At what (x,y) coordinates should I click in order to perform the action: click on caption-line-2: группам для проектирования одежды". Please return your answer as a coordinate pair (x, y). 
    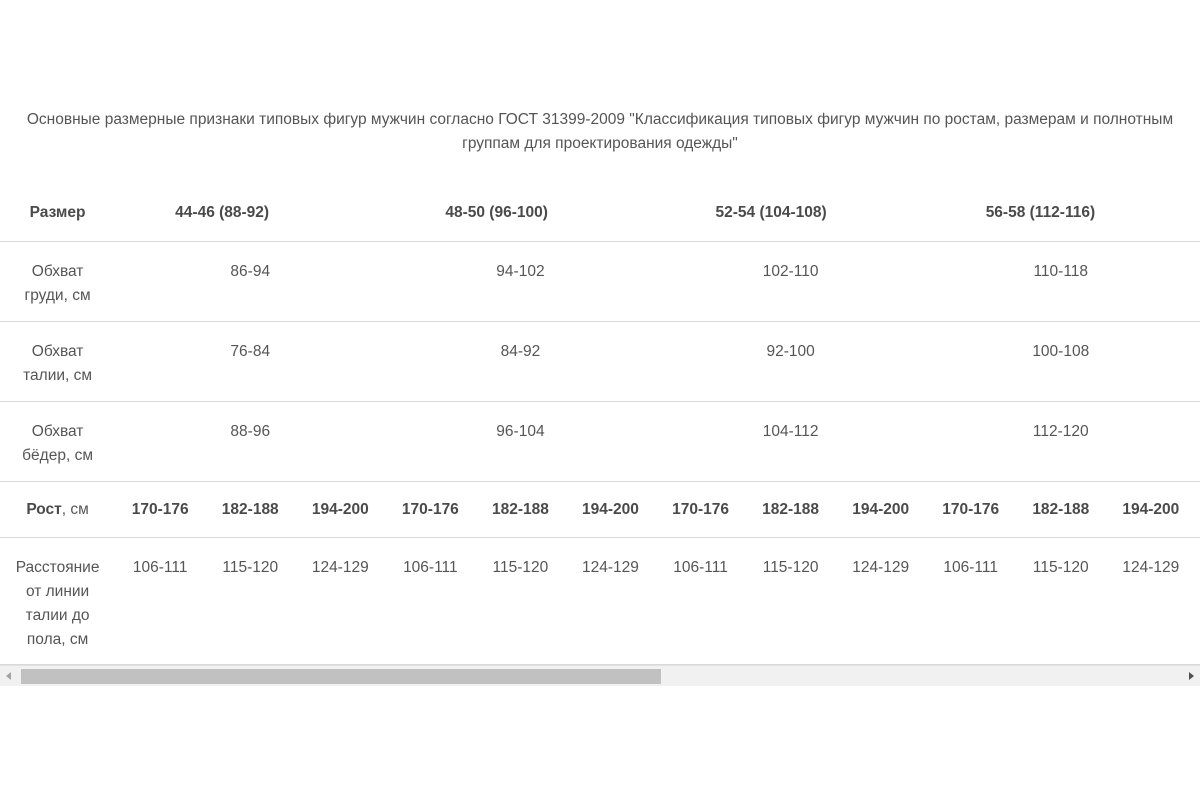
    Looking at the image, I should click on (600, 143).